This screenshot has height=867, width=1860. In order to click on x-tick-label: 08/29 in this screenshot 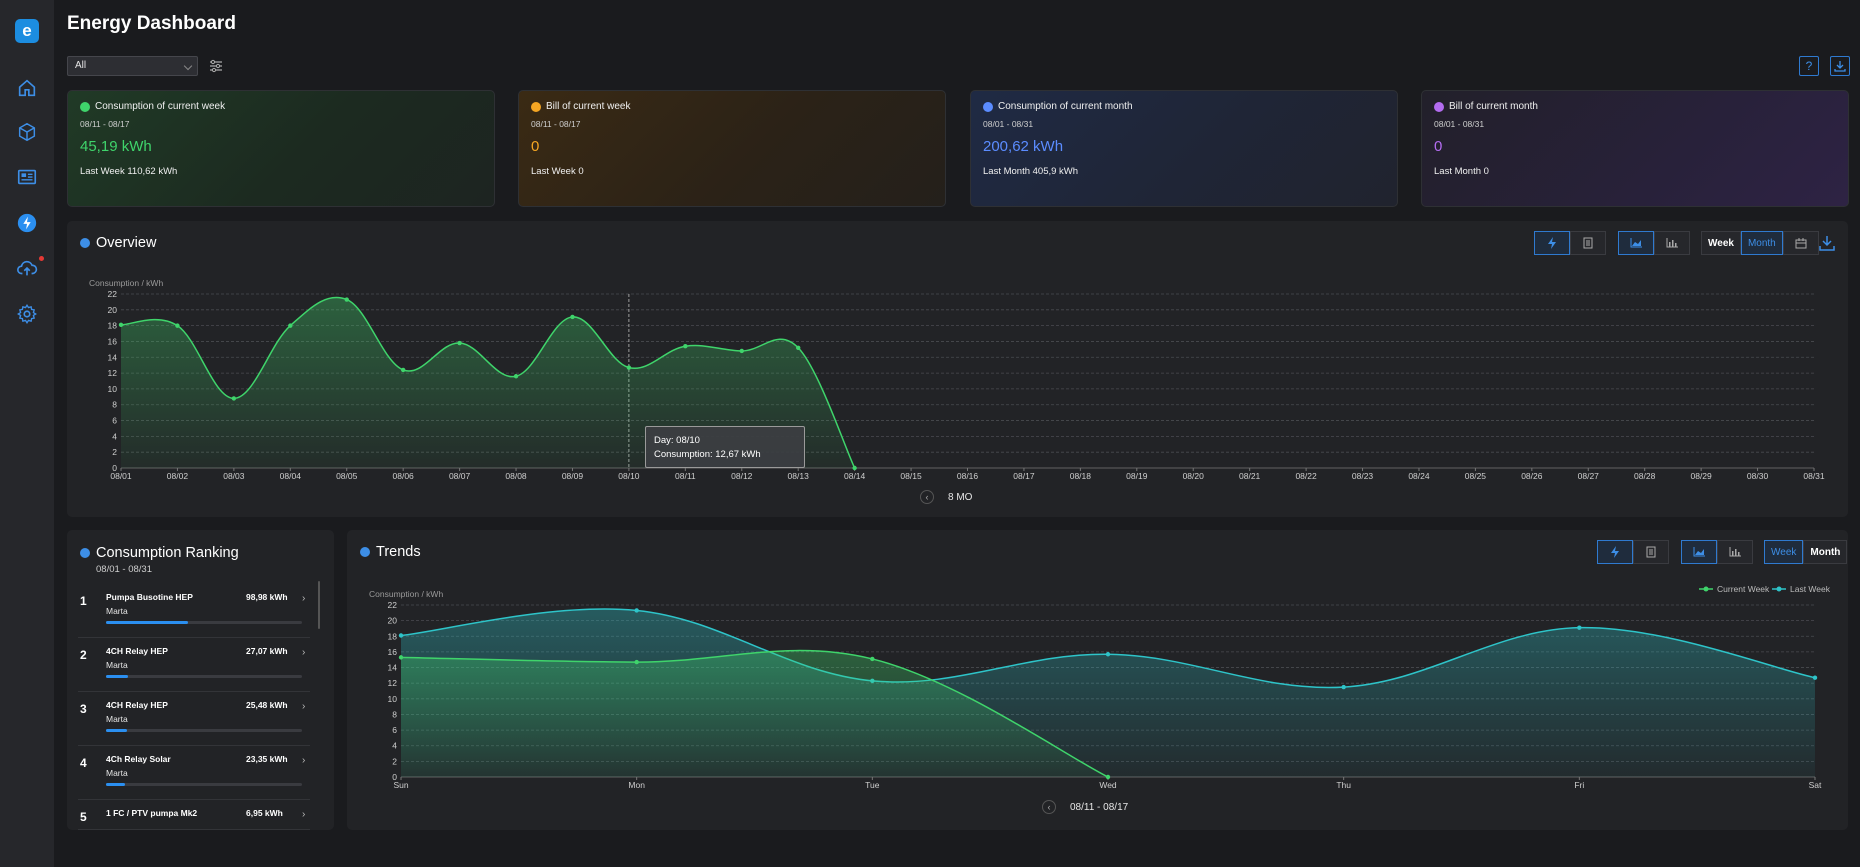, I will do `click(1701, 476)`.